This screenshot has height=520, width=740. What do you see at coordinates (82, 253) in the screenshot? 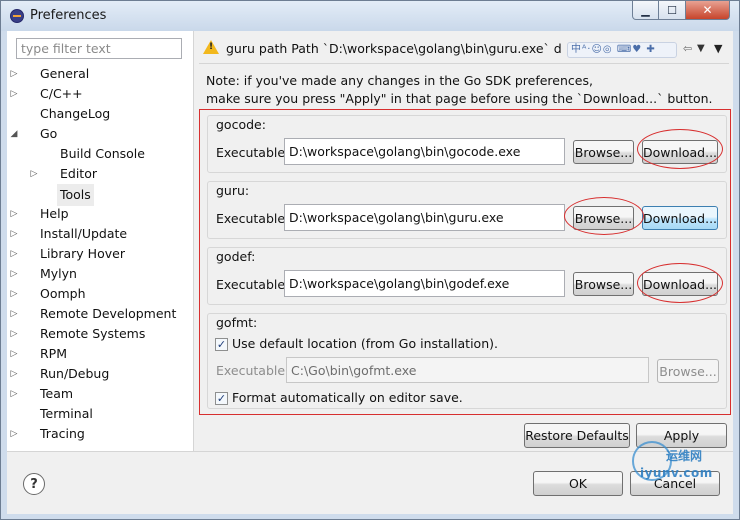
I see `tree-item-label: Library Hover` at bounding box center [82, 253].